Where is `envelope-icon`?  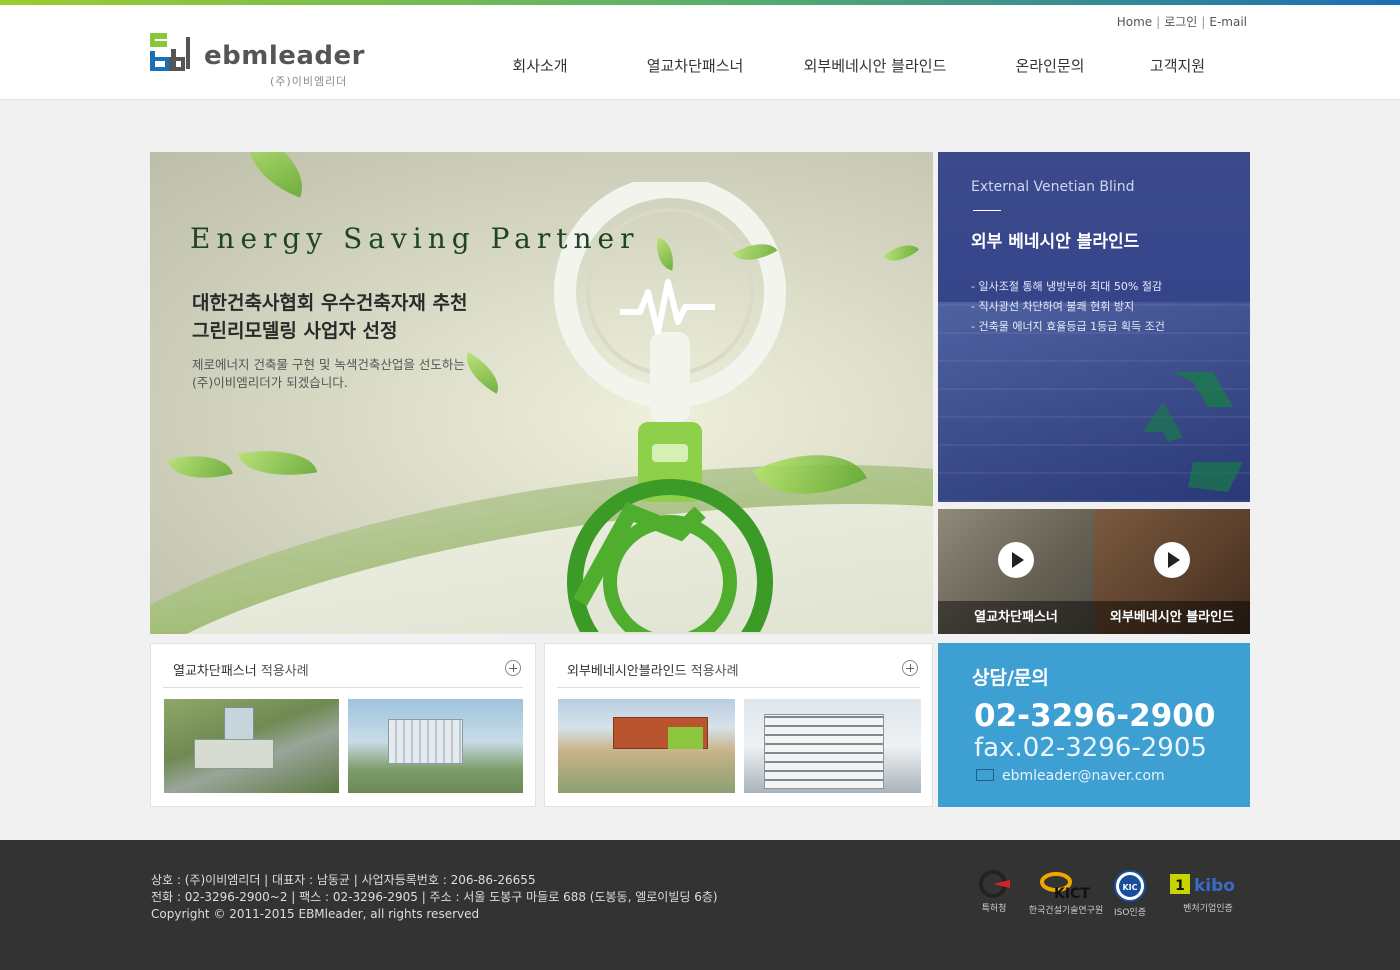
envelope-icon is located at coordinates (985, 775).